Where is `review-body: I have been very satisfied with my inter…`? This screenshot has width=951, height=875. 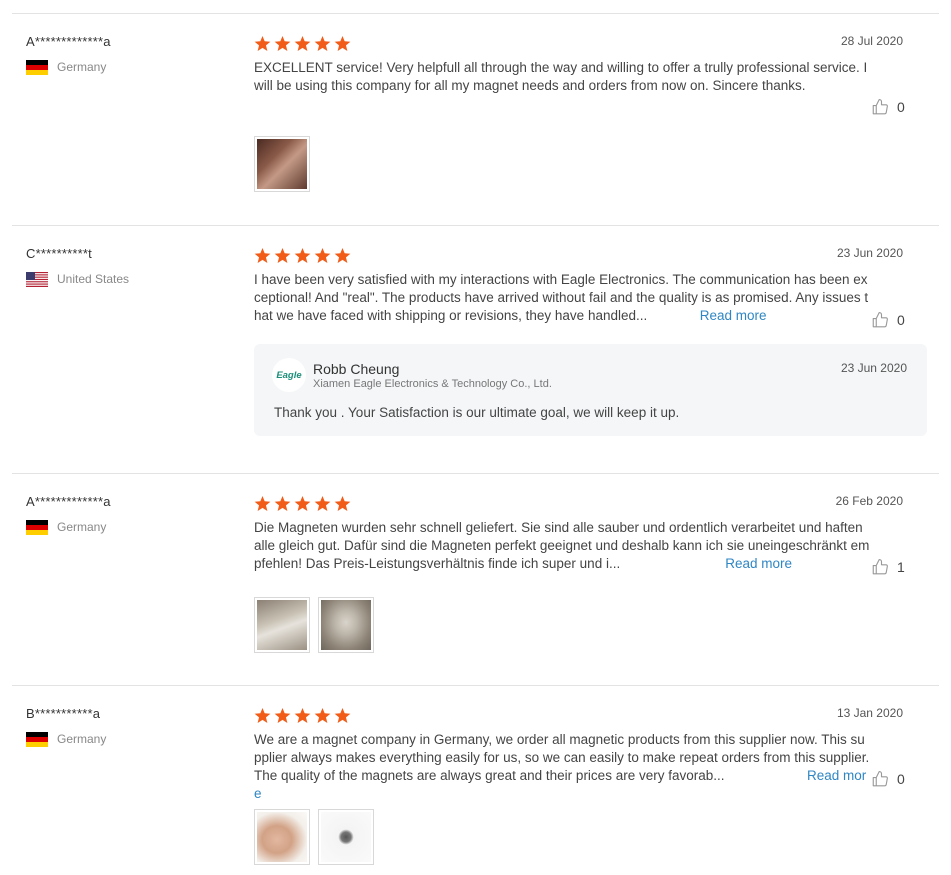
review-body: I have been very satisfied with my inter… is located at coordinates (561, 297).